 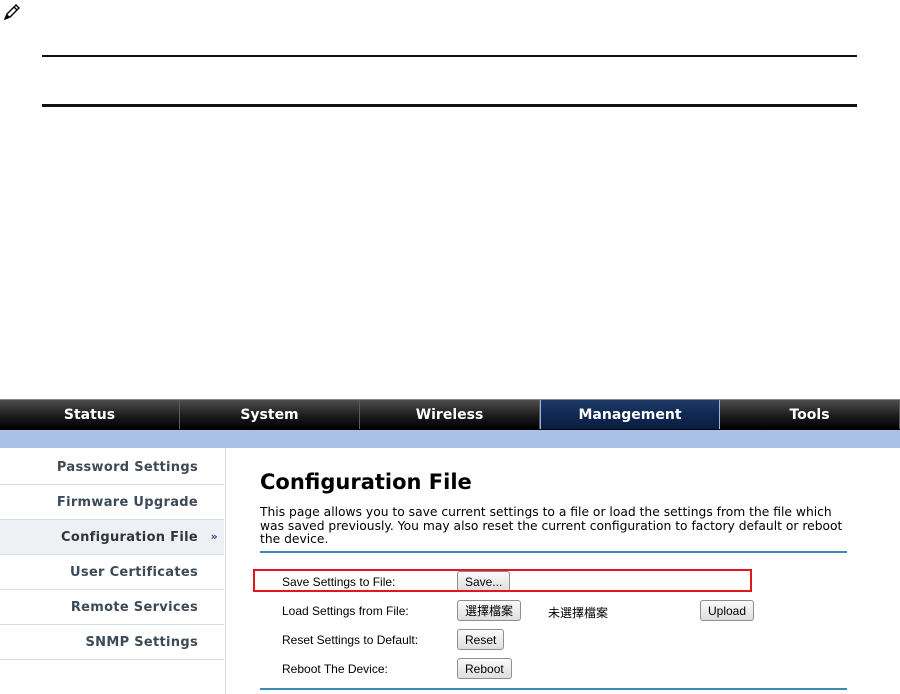 What do you see at coordinates (112, 642) in the screenshot?
I see `sidebar-item-snmp-settings: SNMP Settings` at bounding box center [112, 642].